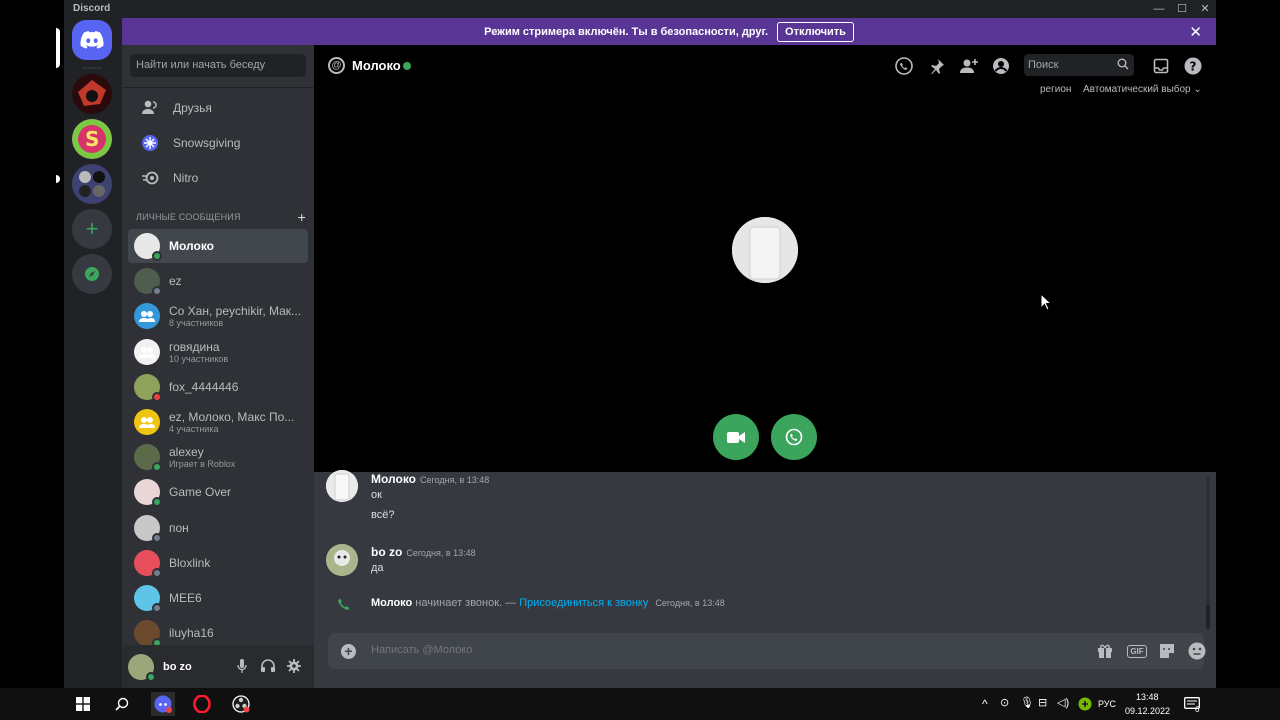 The width and height of the screenshot is (1280, 720). What do you see at coordinates (268, 666) in the screenshot?
I see `headphones-icon` at bounding box center [268, 666].